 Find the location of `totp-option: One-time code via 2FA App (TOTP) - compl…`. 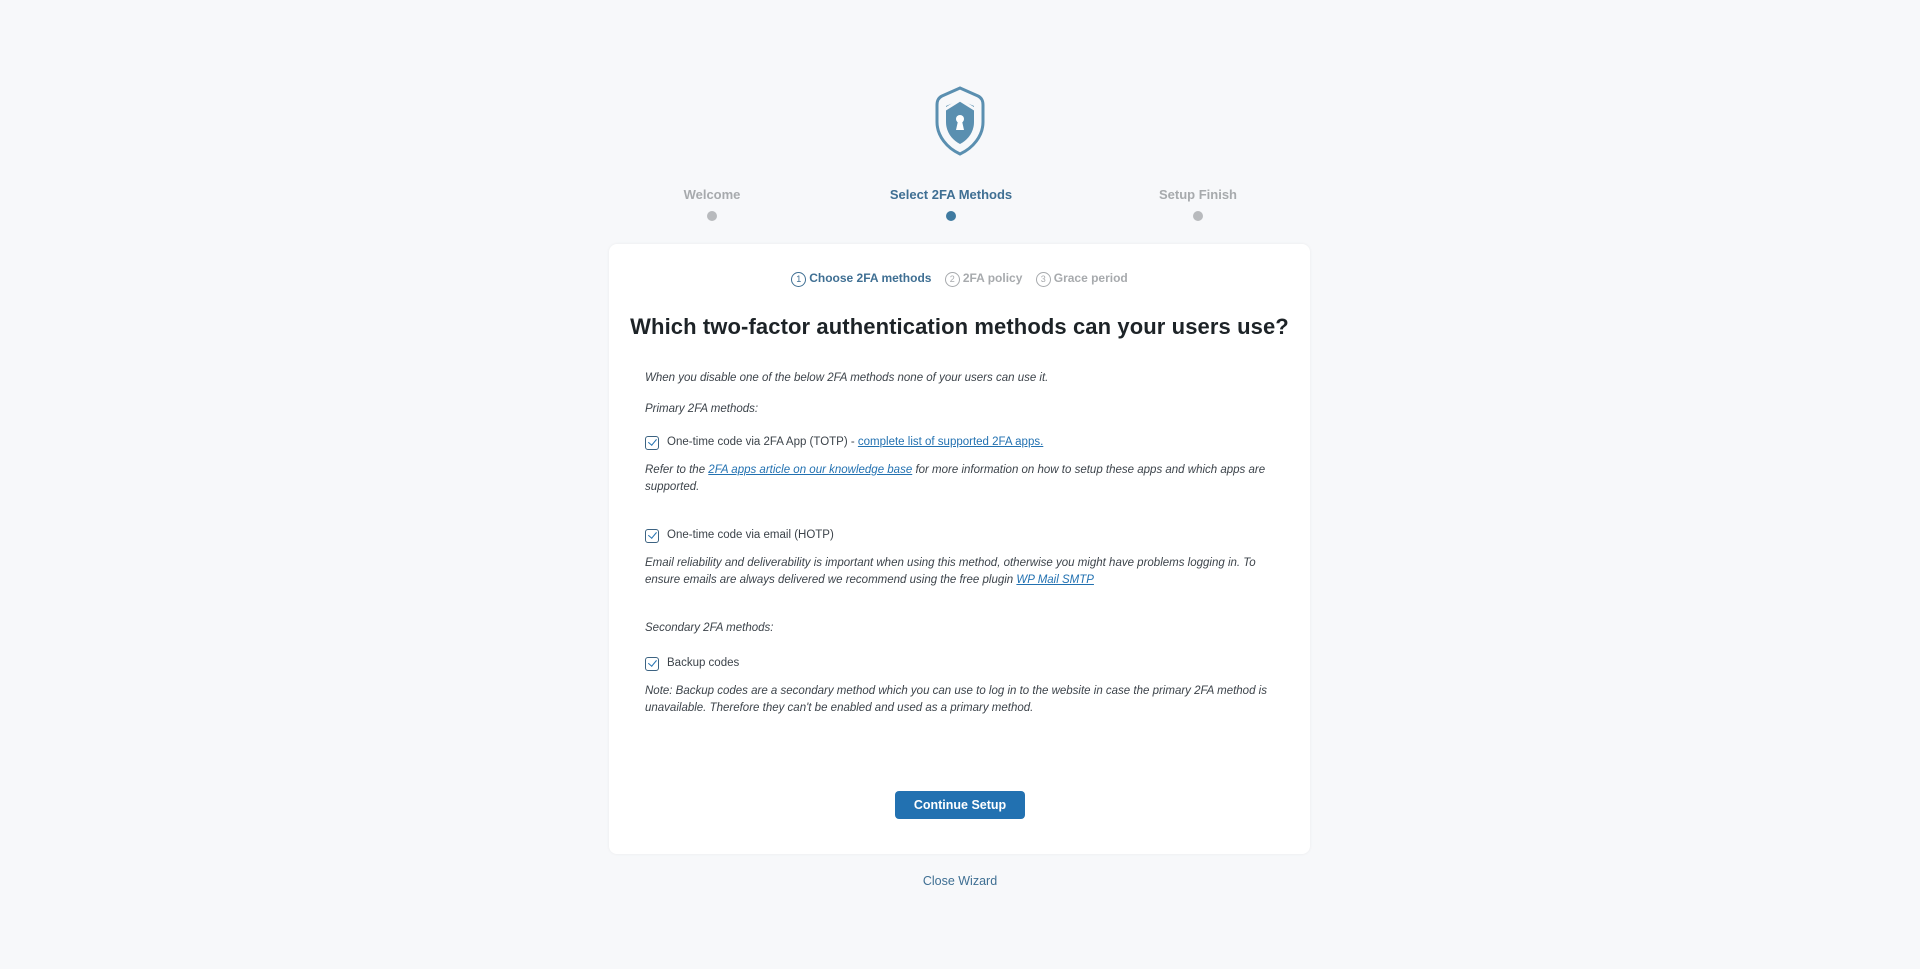

totp-option: One-time code via 2FA App (TOTP) - compl… is located at coordinates (960, 442).